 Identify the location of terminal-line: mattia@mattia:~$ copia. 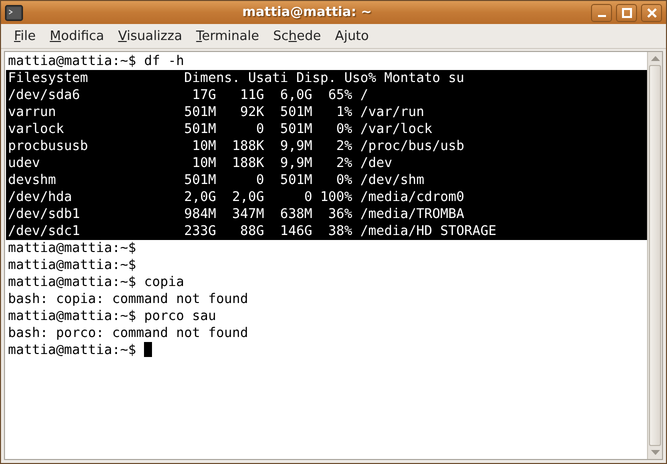
(96, 282).